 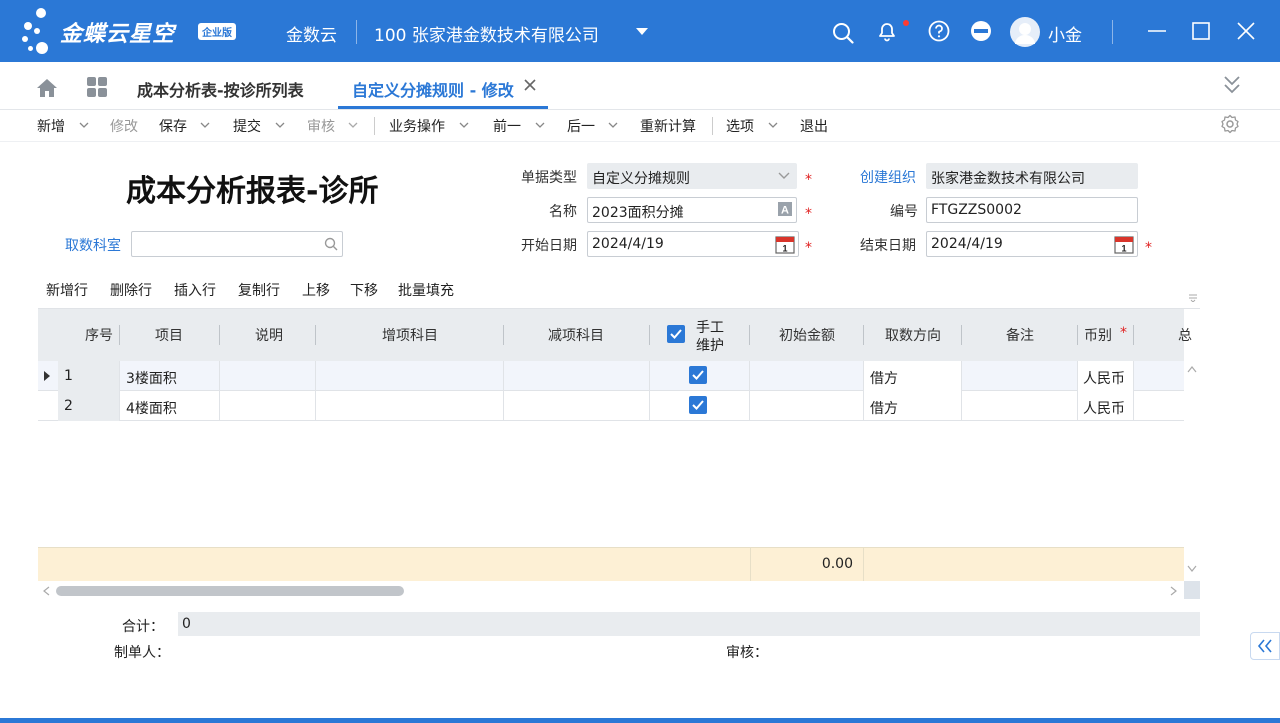 I want to click on tab-cost-analysis-list: 成本分析表-按诊所列表, so click(x=220, y=89).